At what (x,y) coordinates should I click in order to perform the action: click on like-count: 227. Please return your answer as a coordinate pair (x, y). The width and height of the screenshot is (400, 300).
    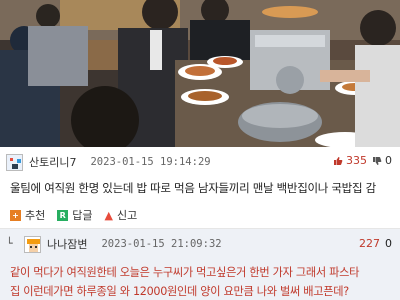
    Looking at the image, I should click on (369, 243).